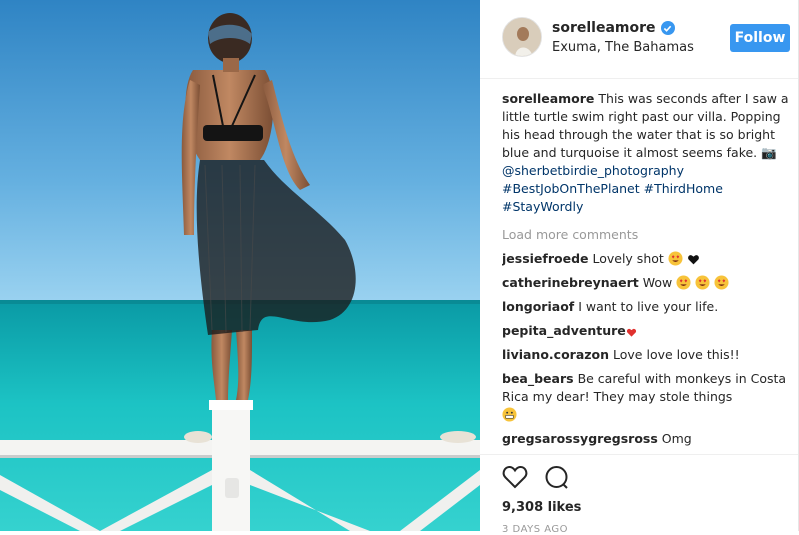  I want to click on hashtag-thirdhome: #ThirdHome, so click(683, 188).